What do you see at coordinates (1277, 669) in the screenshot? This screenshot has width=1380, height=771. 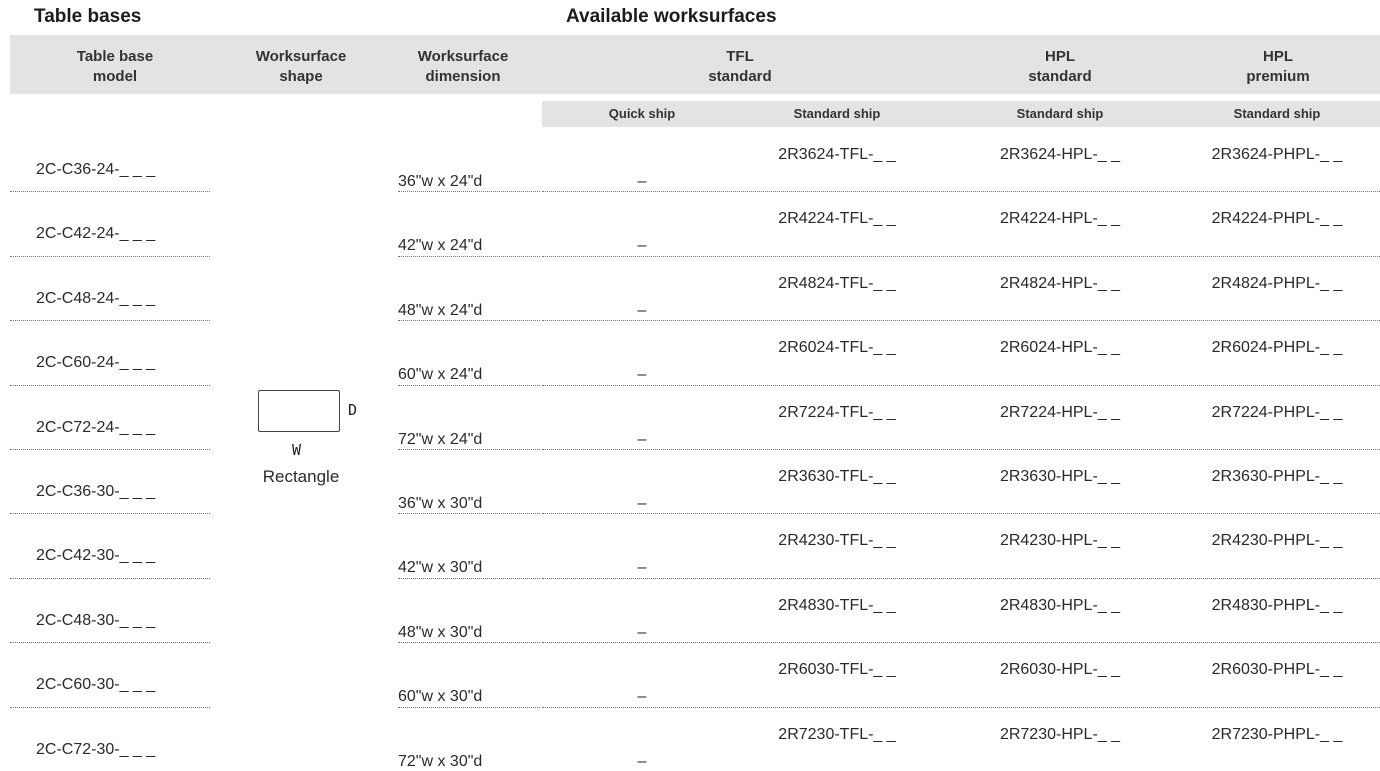 I see `phpl-part-cell: 2R6030-PHPL-_ _` at bounding box center [1277, 669].